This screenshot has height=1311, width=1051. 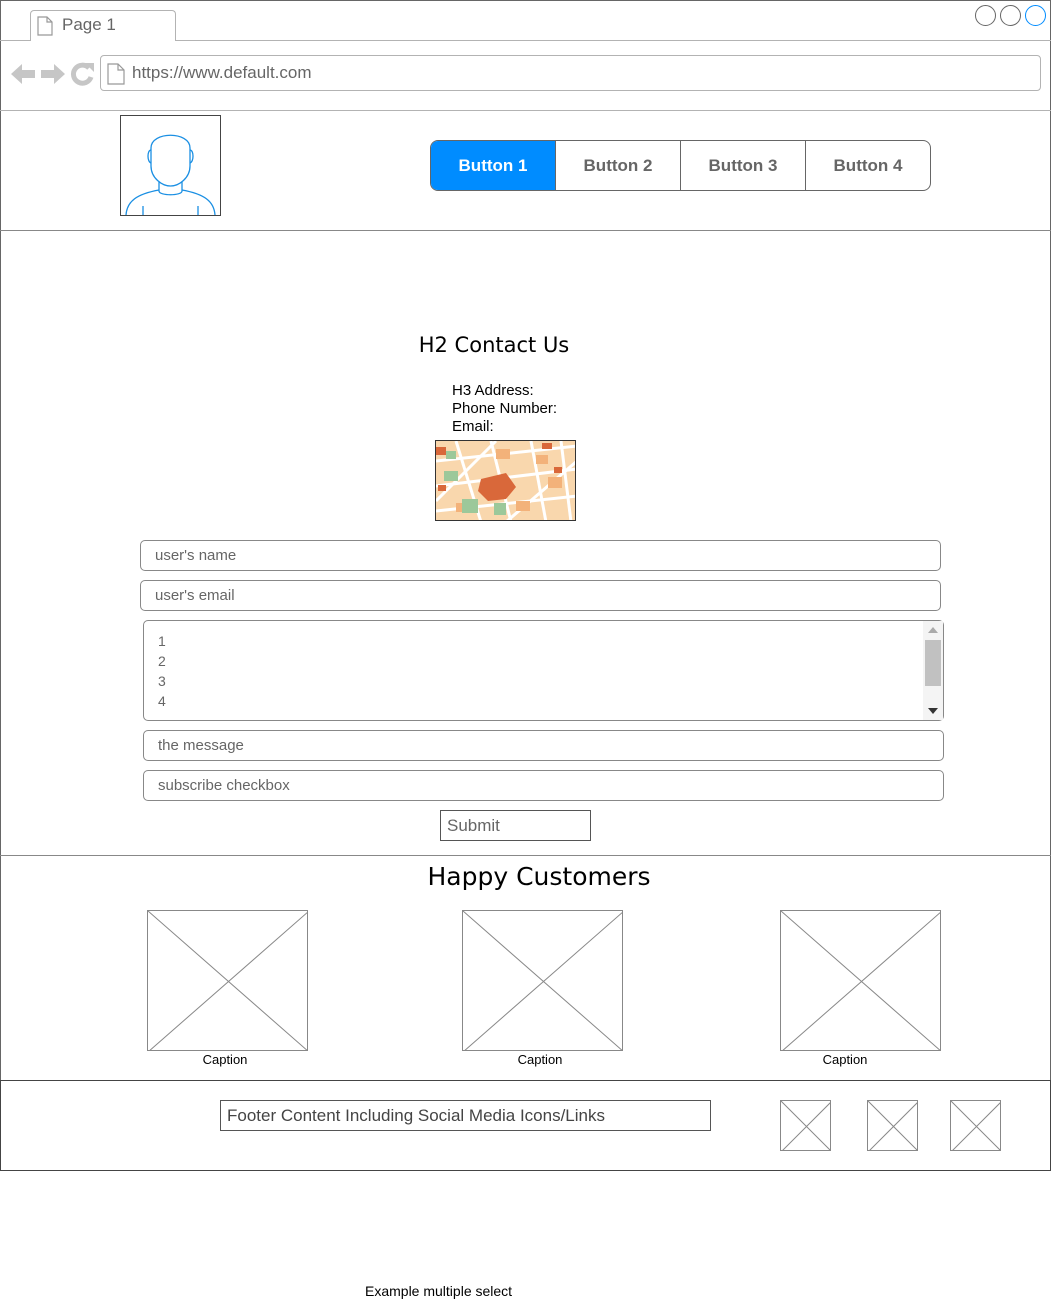 What do you see at coordinates (525, 855) in the screenshot?
I see `section-divider` at bounding box center [525, 855].